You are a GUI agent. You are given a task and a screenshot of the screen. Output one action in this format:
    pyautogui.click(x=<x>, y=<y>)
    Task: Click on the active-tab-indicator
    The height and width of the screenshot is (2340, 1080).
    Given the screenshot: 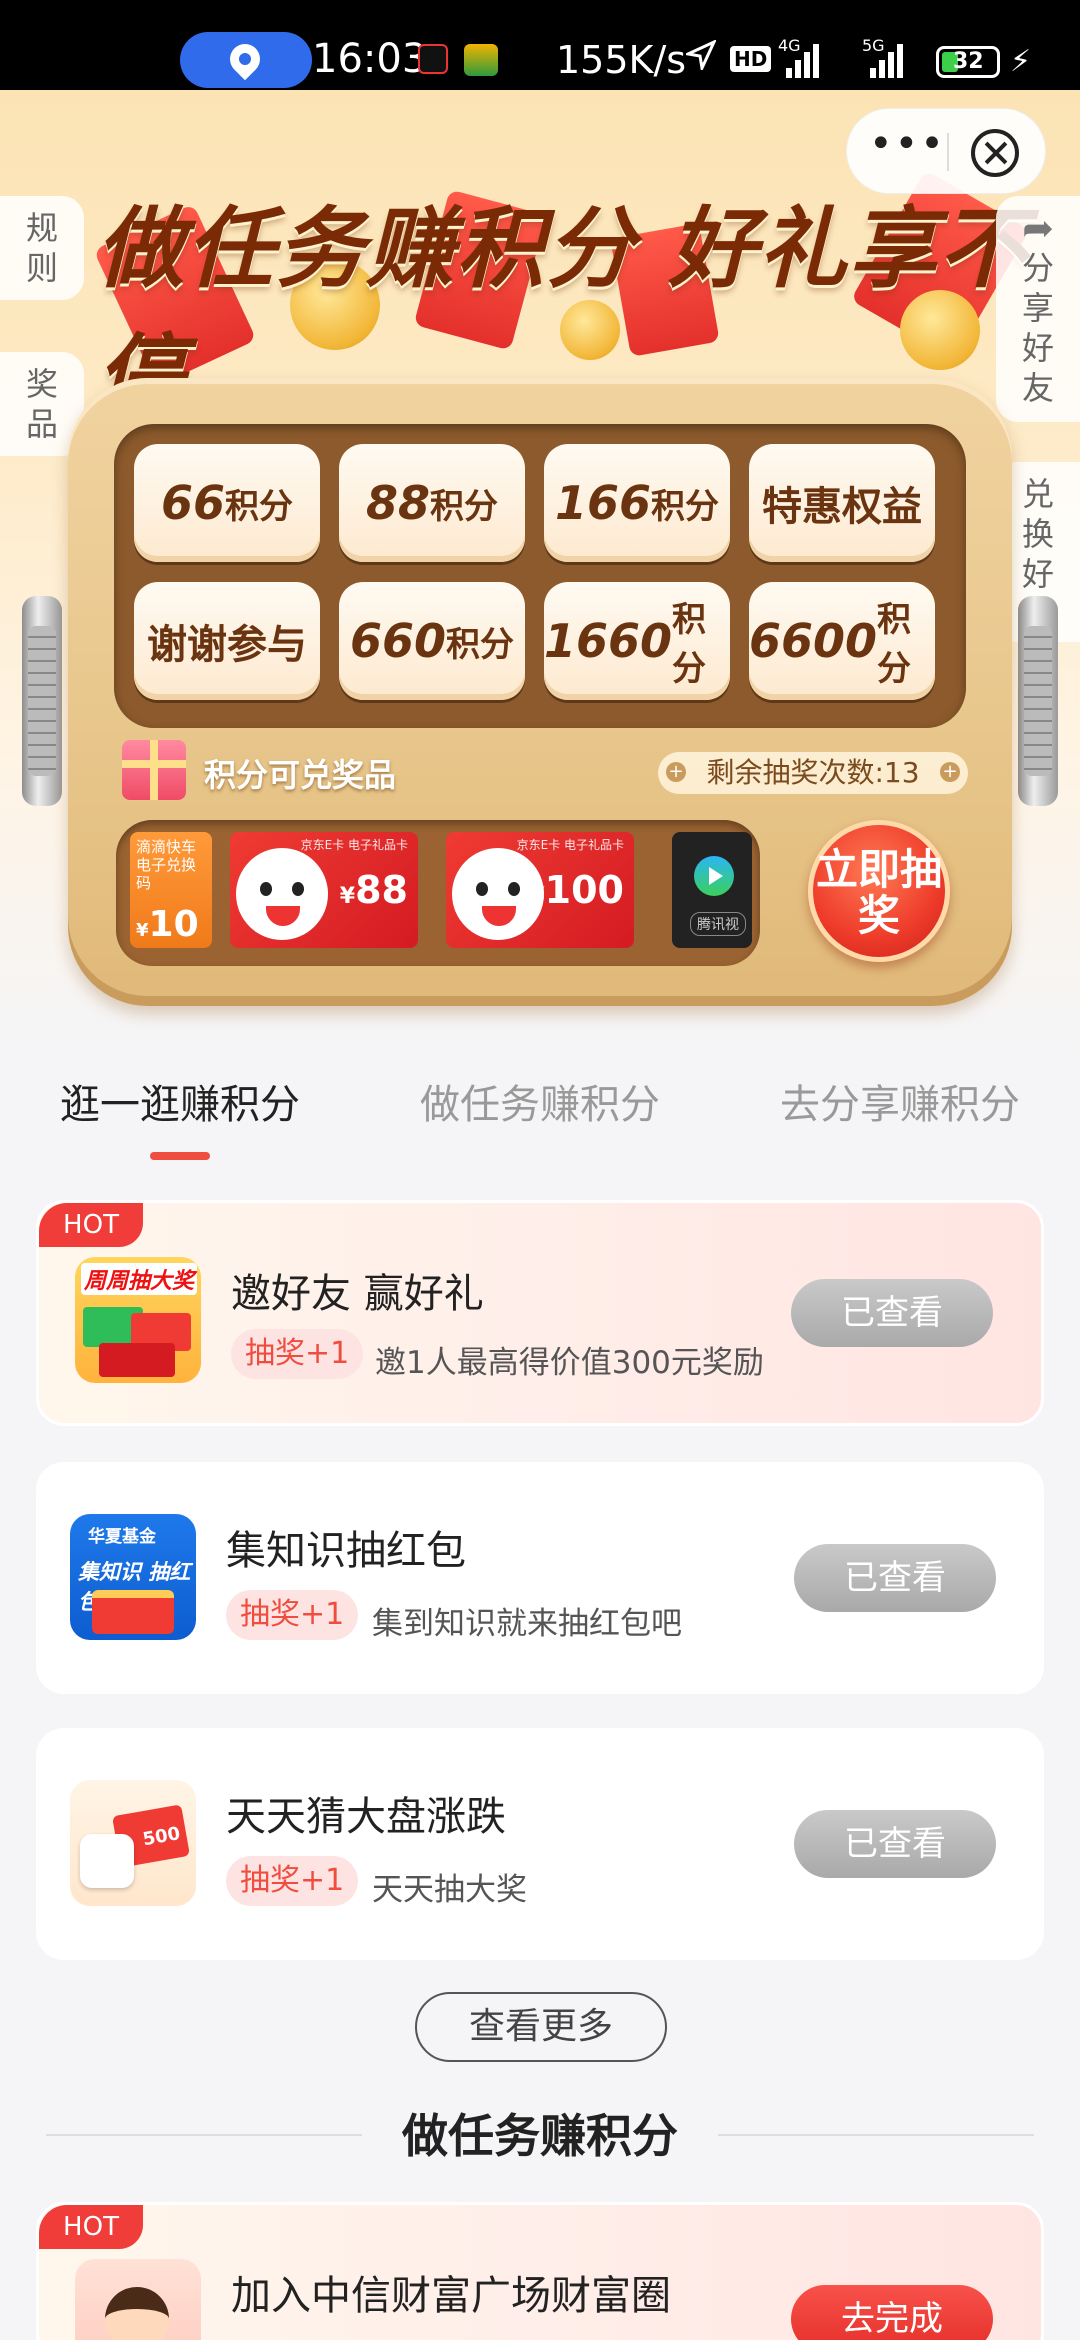 What is the action you would take?
    pyautogui.click(x=180, y=1156)
    